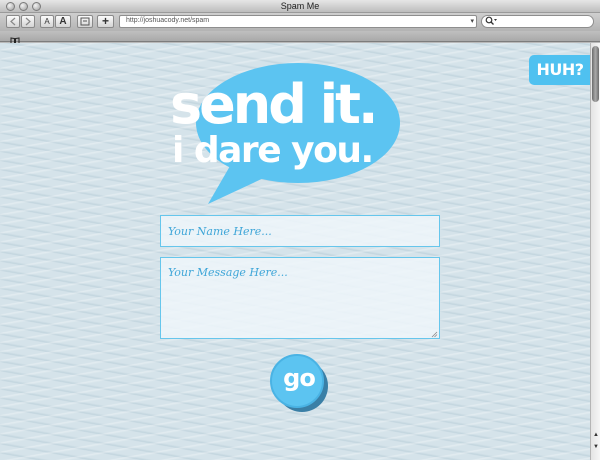 The image size is (600, 460). What do you see at coordinates (273, 150) in the screenshot?
I see `headline-line-2: i dare you.` at bounding box center [273, 150].